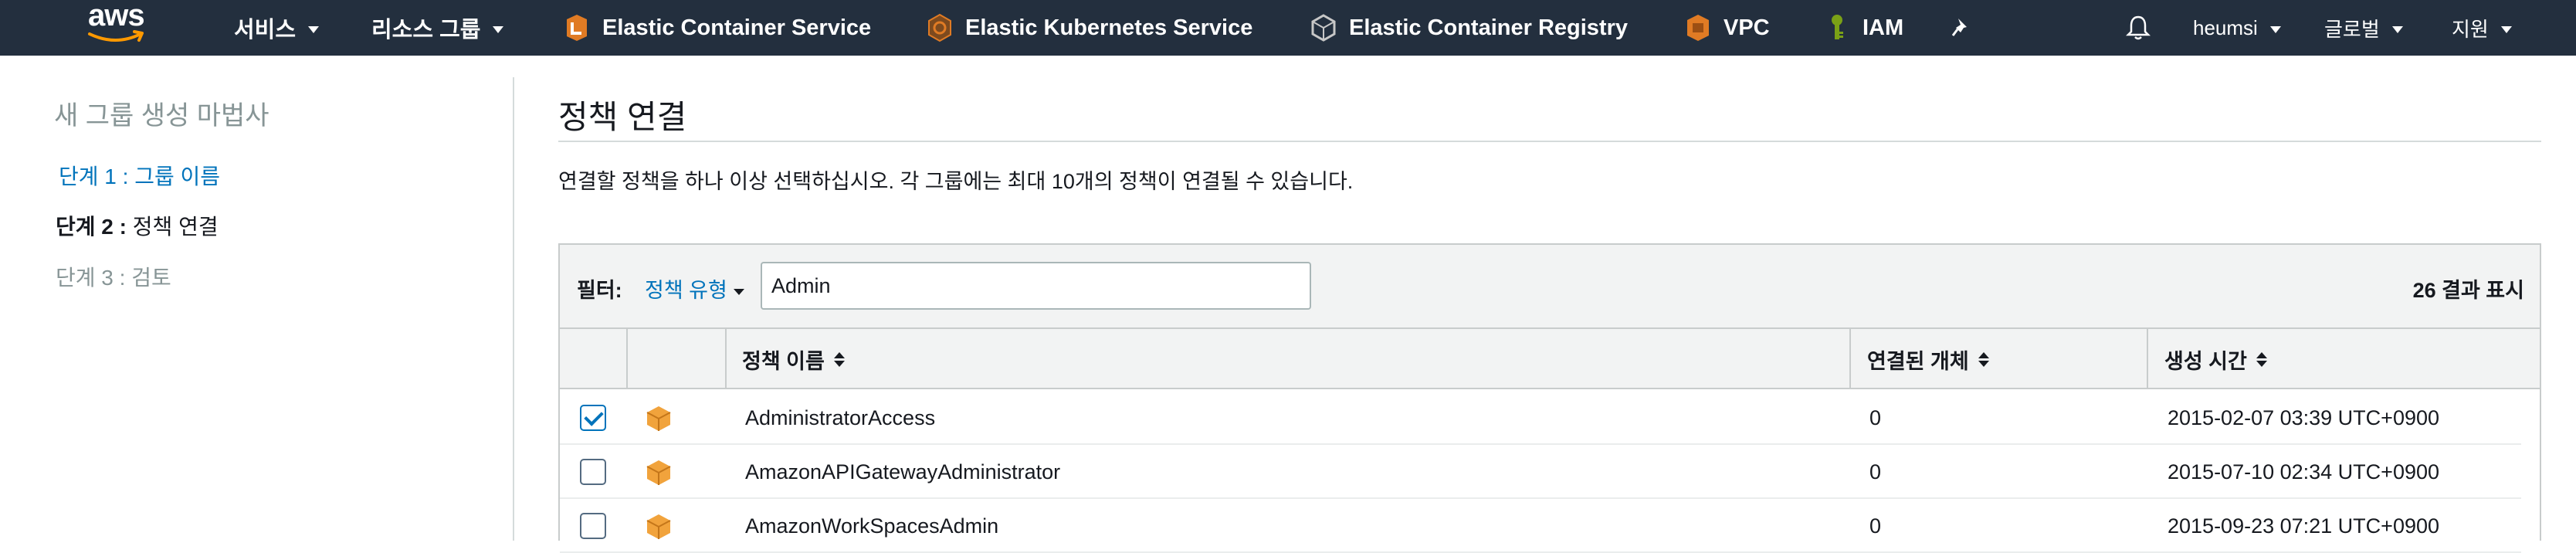  Describe the element at coordinates (1918, 361) in the screenshot. I see `column-header-label: 연결된 개체` at that location.